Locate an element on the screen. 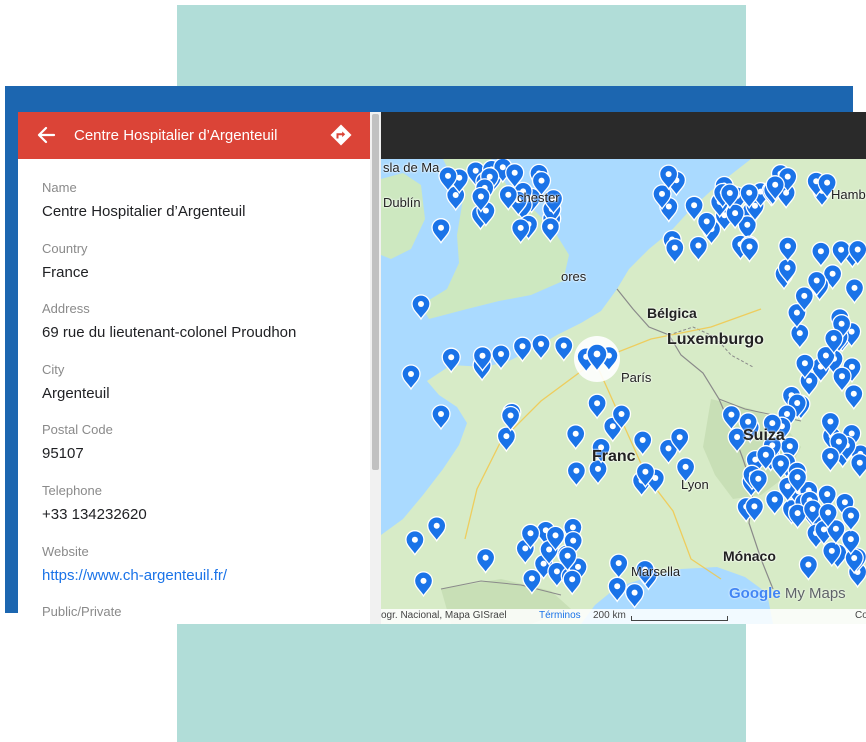  panel-header: Centre Hospitalier d’Argenteuil is located at coordinates (194, 135).